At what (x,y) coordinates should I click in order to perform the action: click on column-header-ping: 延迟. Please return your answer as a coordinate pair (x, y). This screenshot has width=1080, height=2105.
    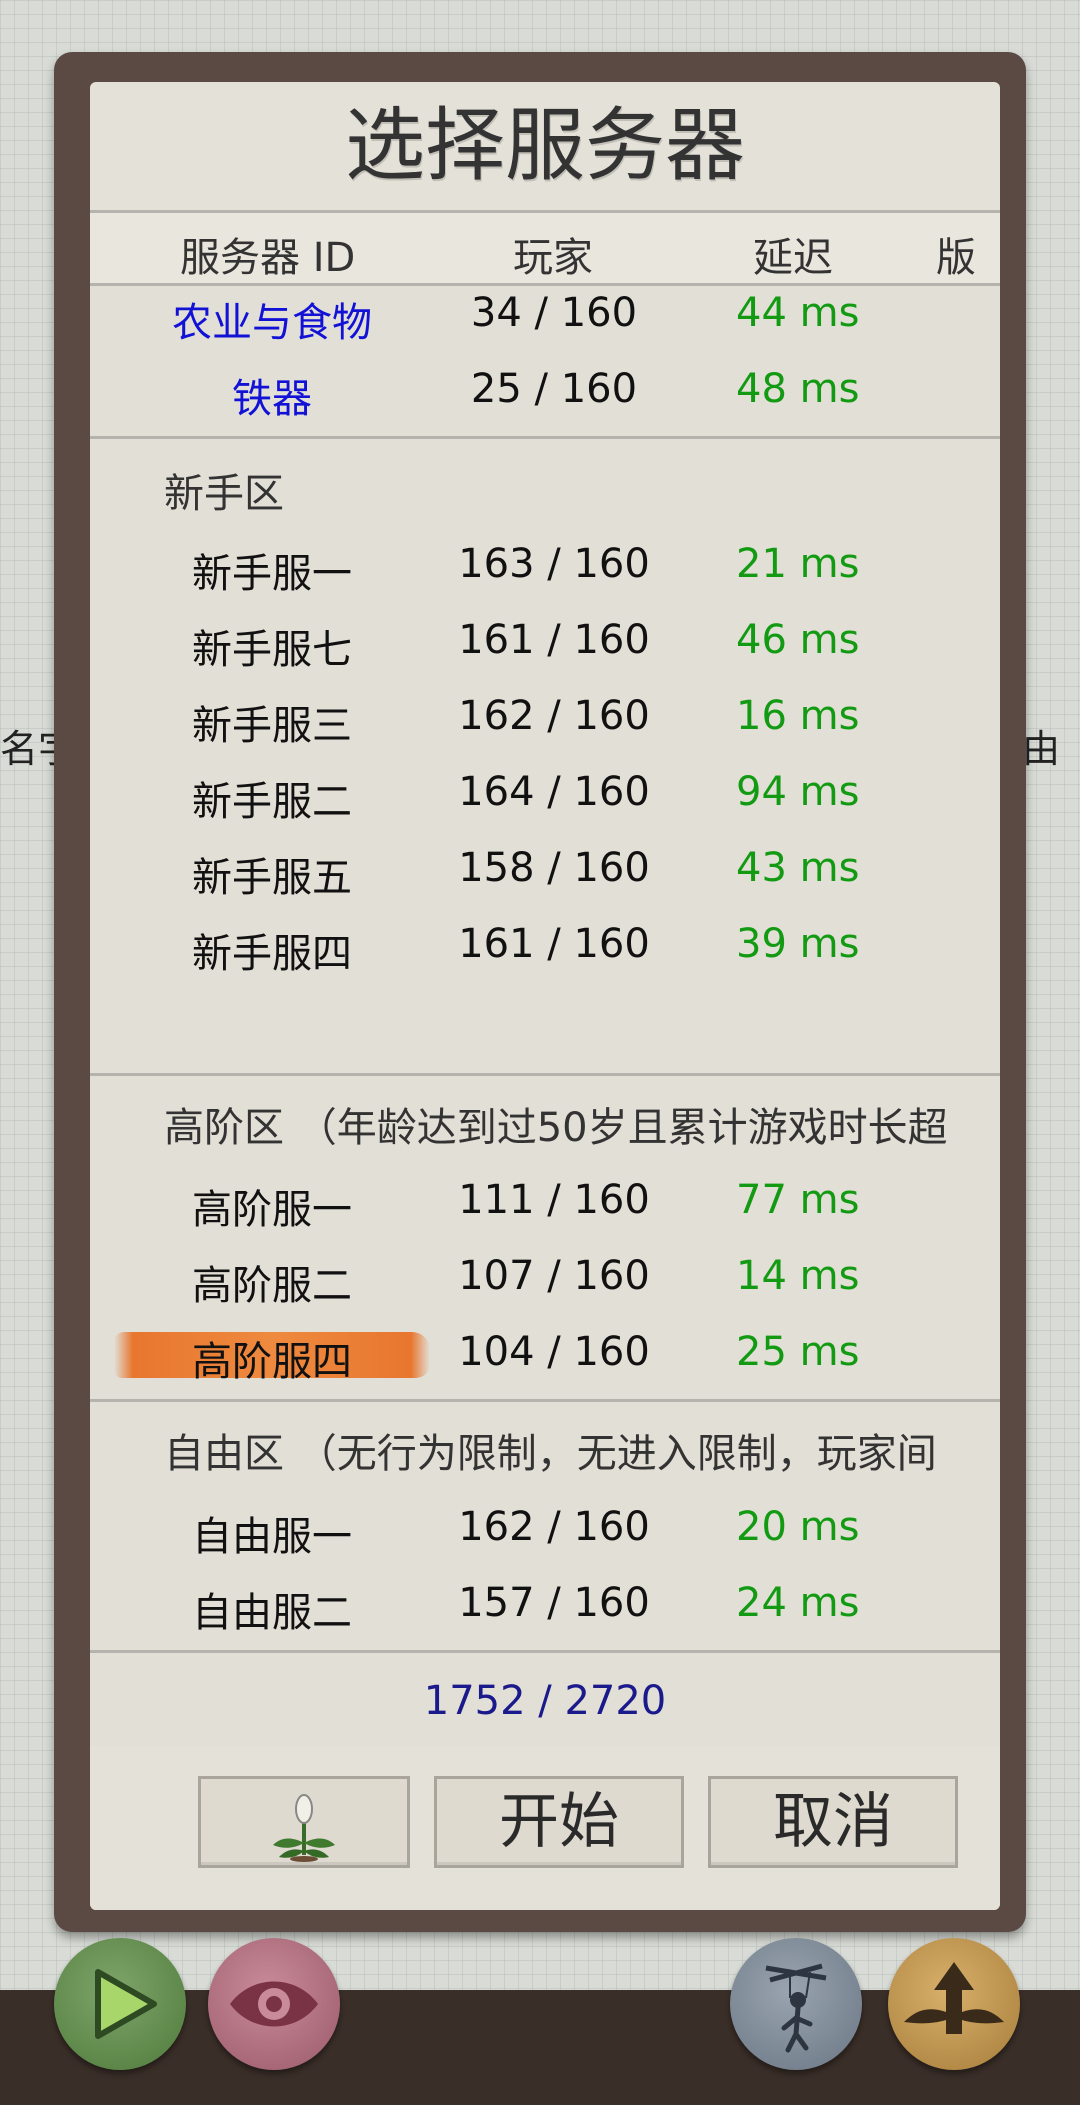
    Looking at the image, I should click on (793, 258).